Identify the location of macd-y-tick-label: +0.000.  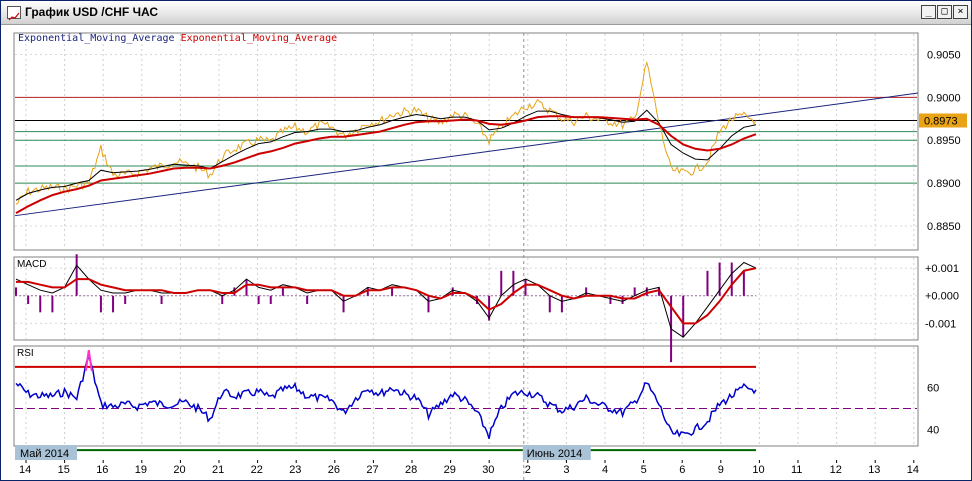
(942, 297).